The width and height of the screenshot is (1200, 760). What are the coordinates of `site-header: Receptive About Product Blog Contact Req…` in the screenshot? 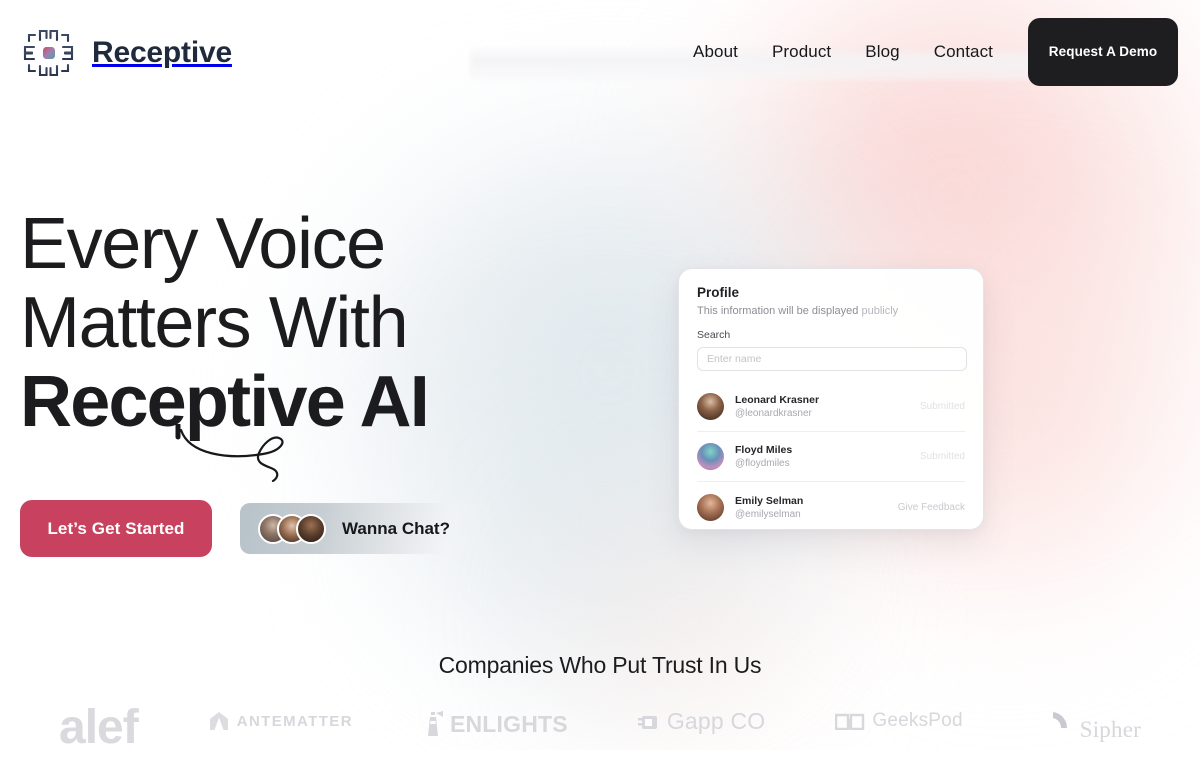 It's located at (600, 52).